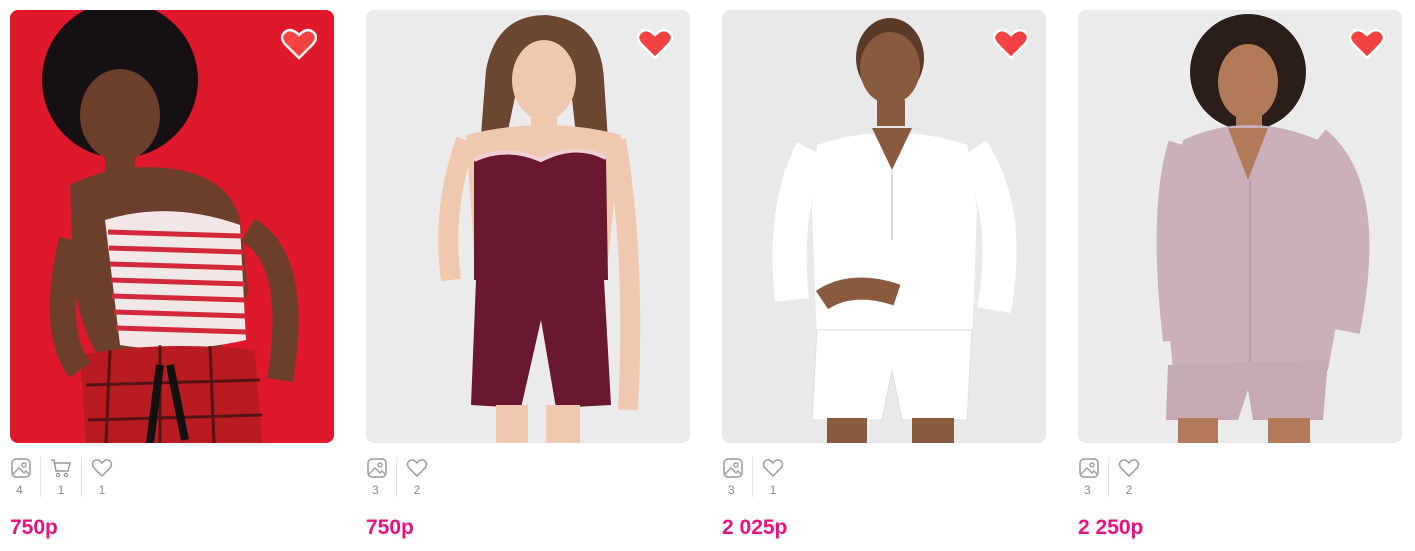  I want to click on product-stats: 4 1 1, so click(66, 477).